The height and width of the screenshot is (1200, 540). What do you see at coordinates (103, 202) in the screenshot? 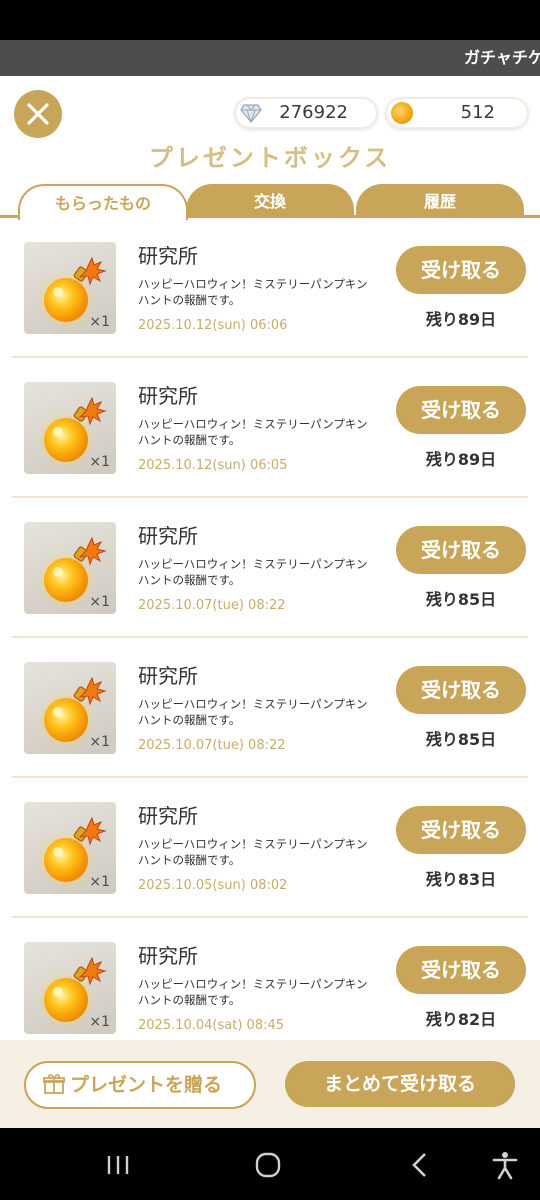
I see `tab-received: もらったもの` at bounding box center [103, 202].